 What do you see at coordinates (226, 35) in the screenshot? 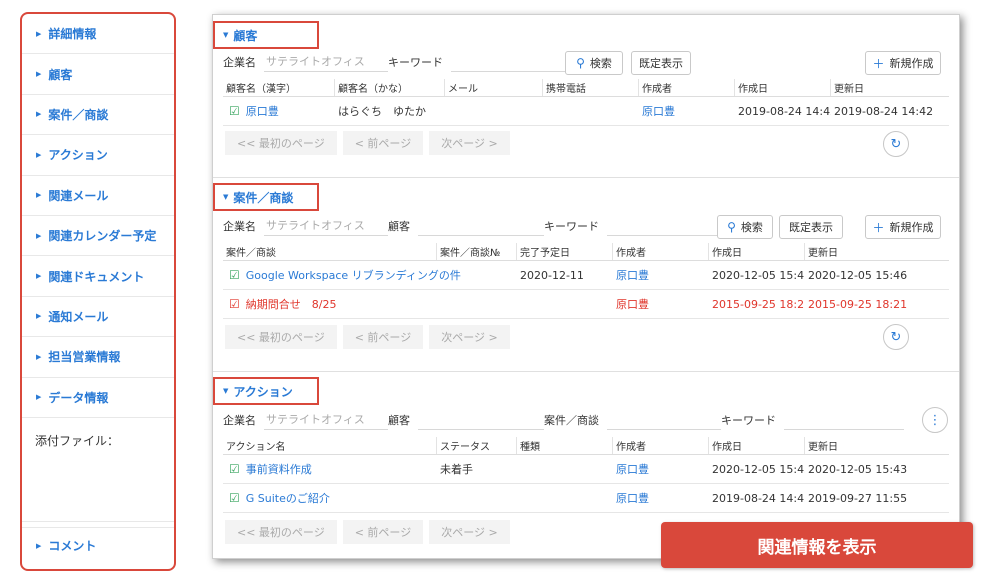
I see `caret-down-icon: ▼` at bounding box center [226, 35].